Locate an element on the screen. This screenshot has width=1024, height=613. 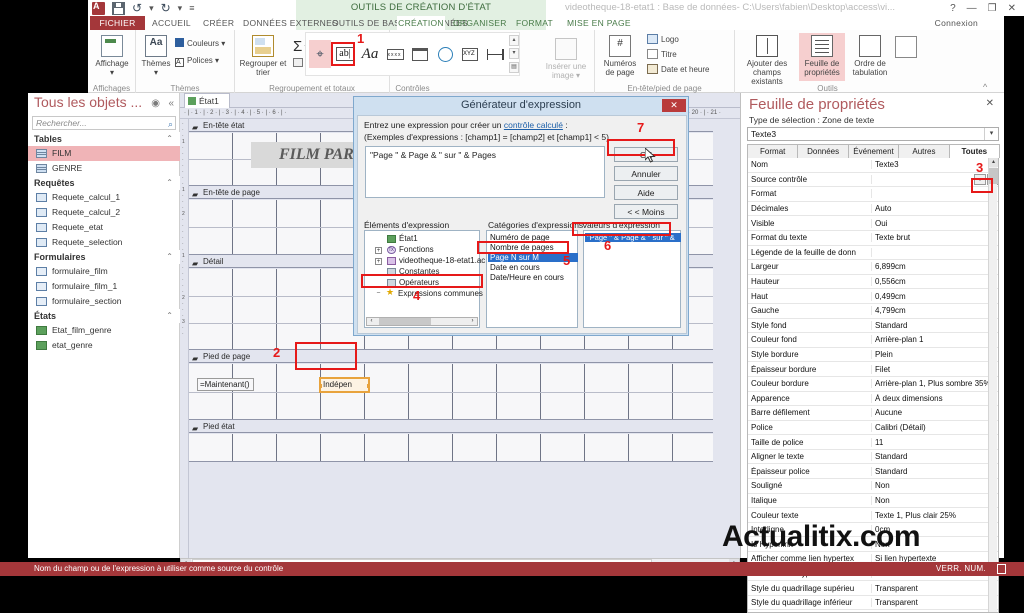
line-tool is located at coordinates (495, 54).